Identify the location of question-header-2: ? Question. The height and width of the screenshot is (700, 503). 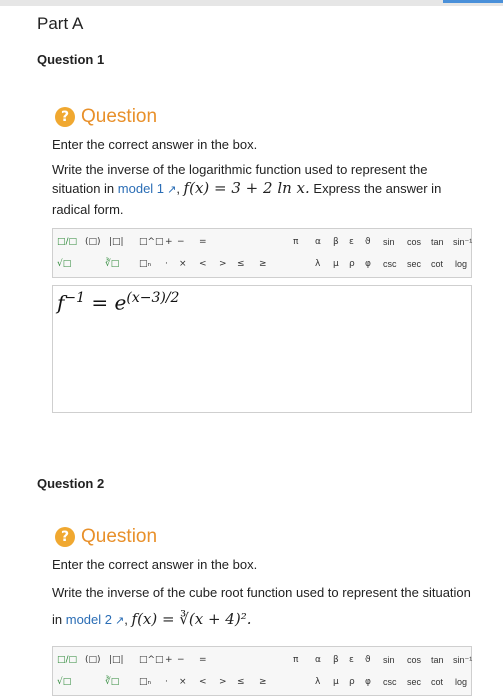
(106, 537).